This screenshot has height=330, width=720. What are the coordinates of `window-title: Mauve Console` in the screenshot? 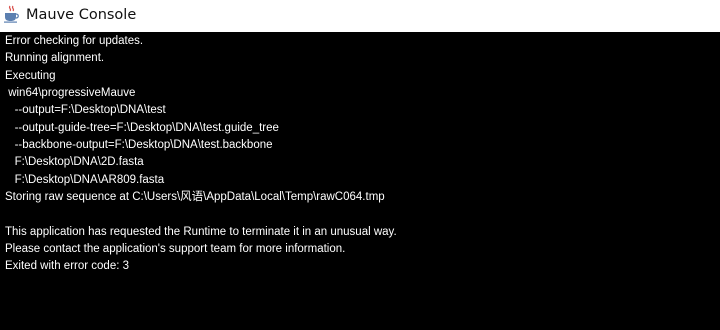 It's located at (81, 15).